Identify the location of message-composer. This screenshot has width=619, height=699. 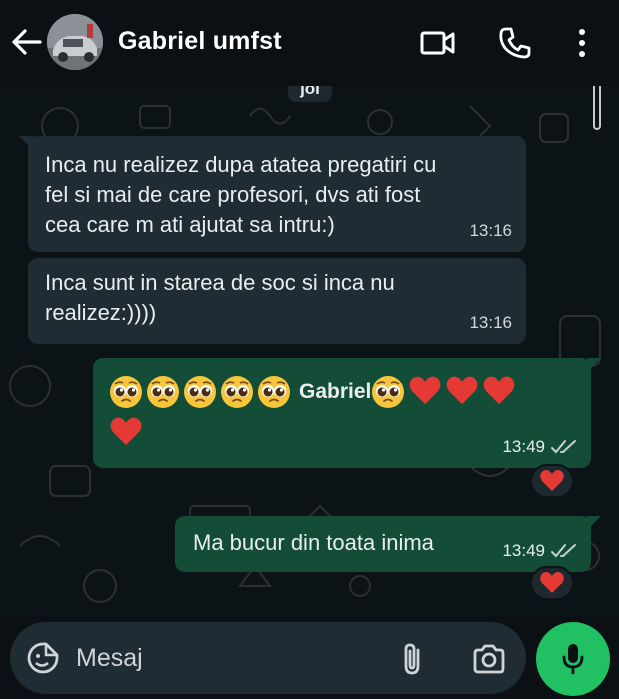
(268, 658).